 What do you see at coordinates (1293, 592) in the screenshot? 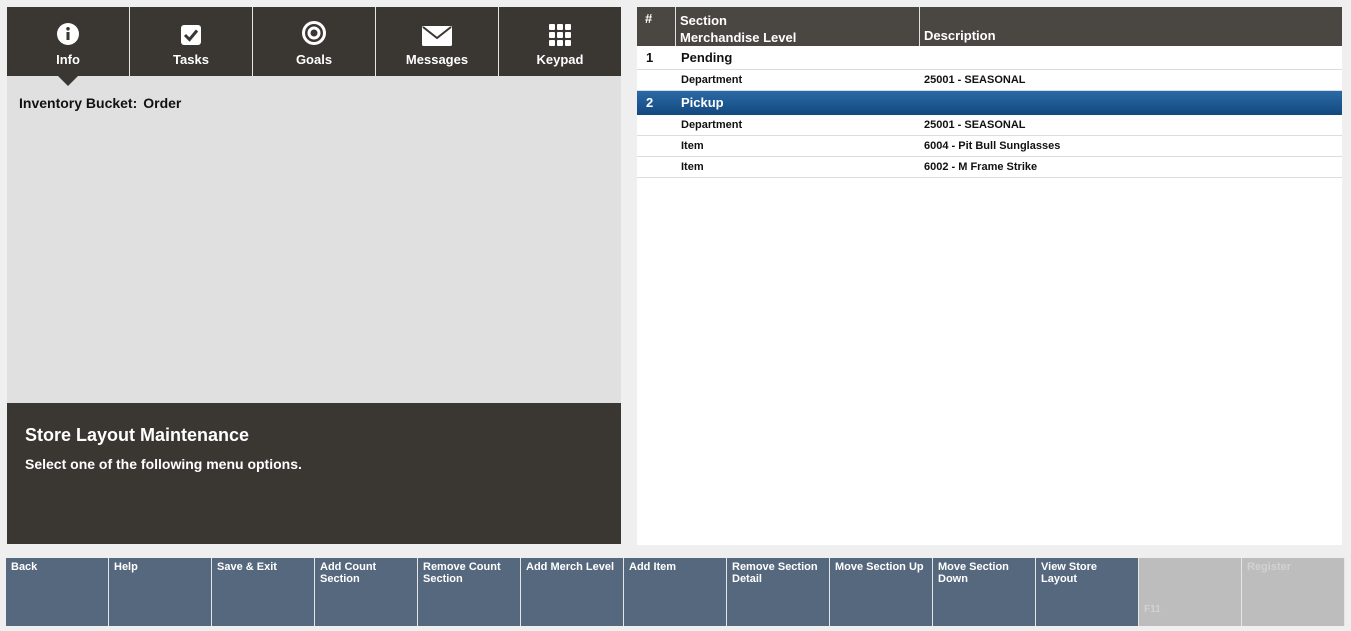
I see `register-button-disabled: Register` at bounding box center [1293, 592].